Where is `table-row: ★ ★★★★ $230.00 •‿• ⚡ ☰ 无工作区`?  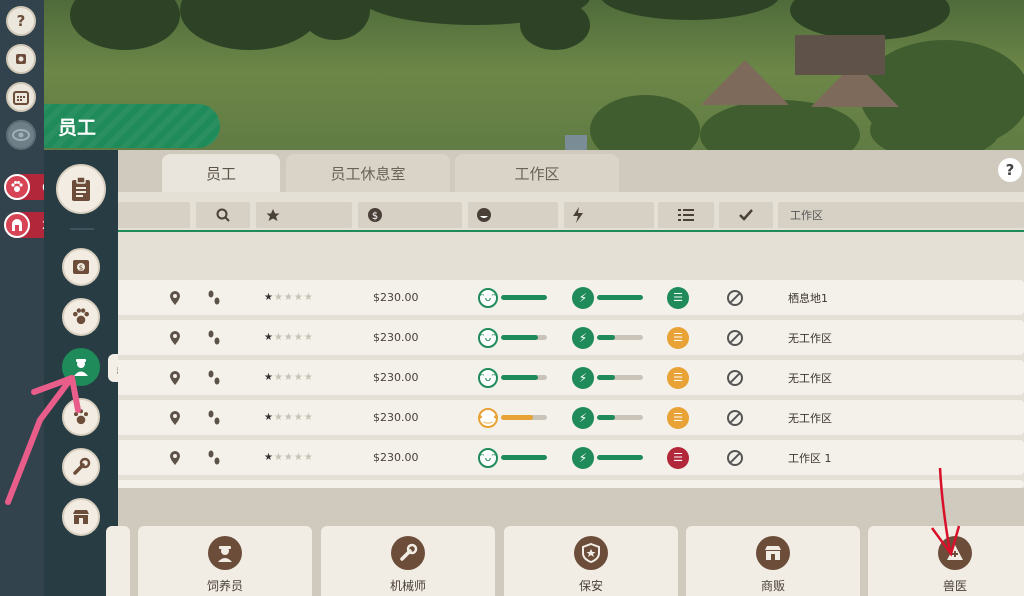 table-row: ★ ★★★★ $230.00 •‿• ⚡ ☰ 无工作区 is located at coordinates (571, 417).